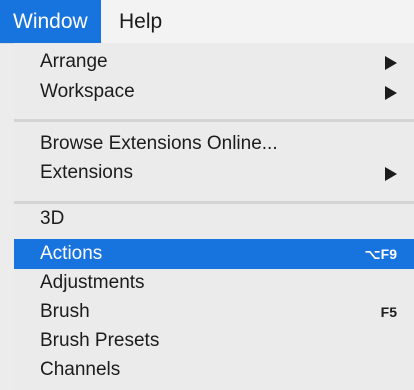 The width and height of the screenshot is (414, 390). I want to click on menu-item-label: Workspace, so click(87, 91).